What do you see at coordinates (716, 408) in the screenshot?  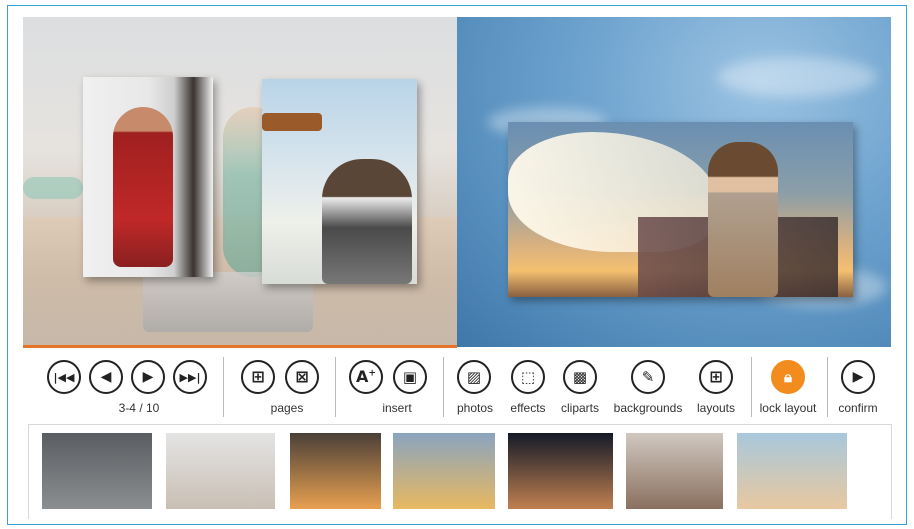 I see `layouts-label: layouts` at bounding box center [716, 408].